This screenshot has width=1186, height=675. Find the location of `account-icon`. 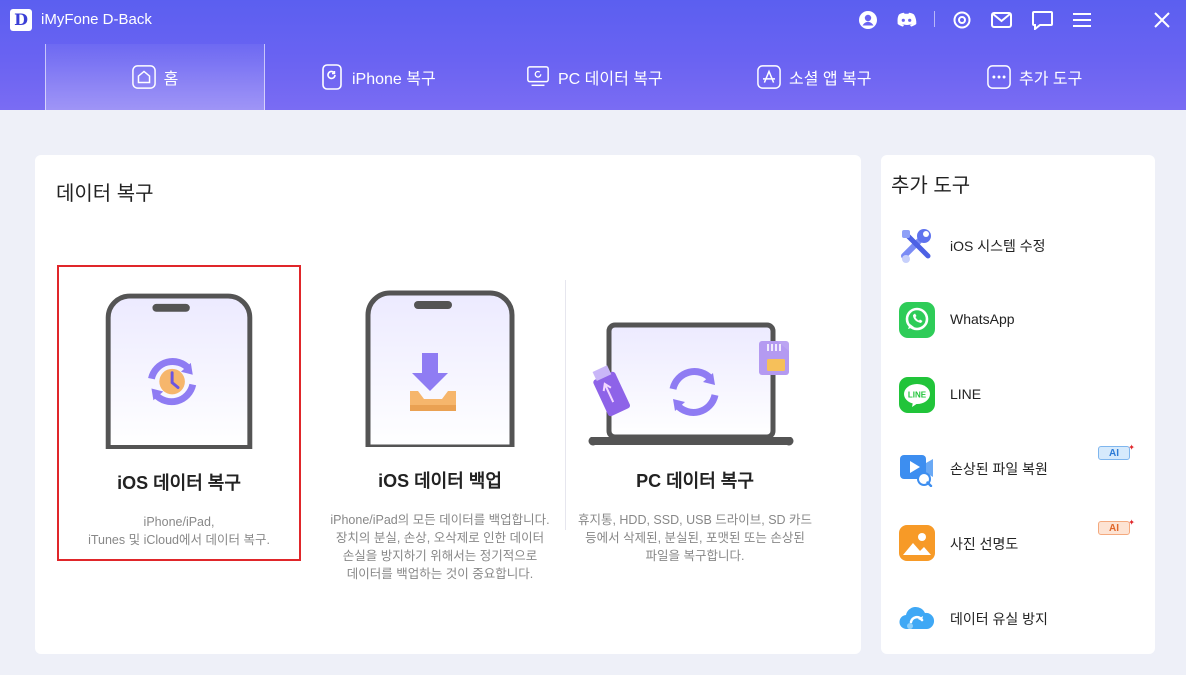

account-icon is located at coordinates (868, 20).